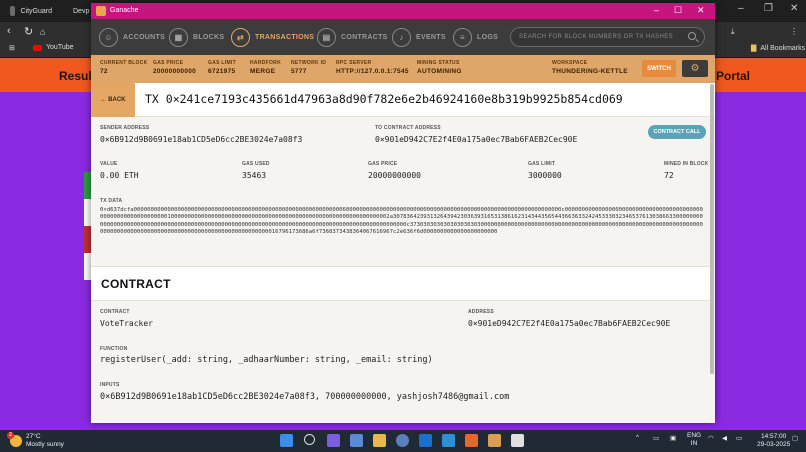 This screenshot has height=452, width=806. What do you see at coordinates (13, 11) in the screenshot?
I see `globe-icon` at bounding box center [13, 11].